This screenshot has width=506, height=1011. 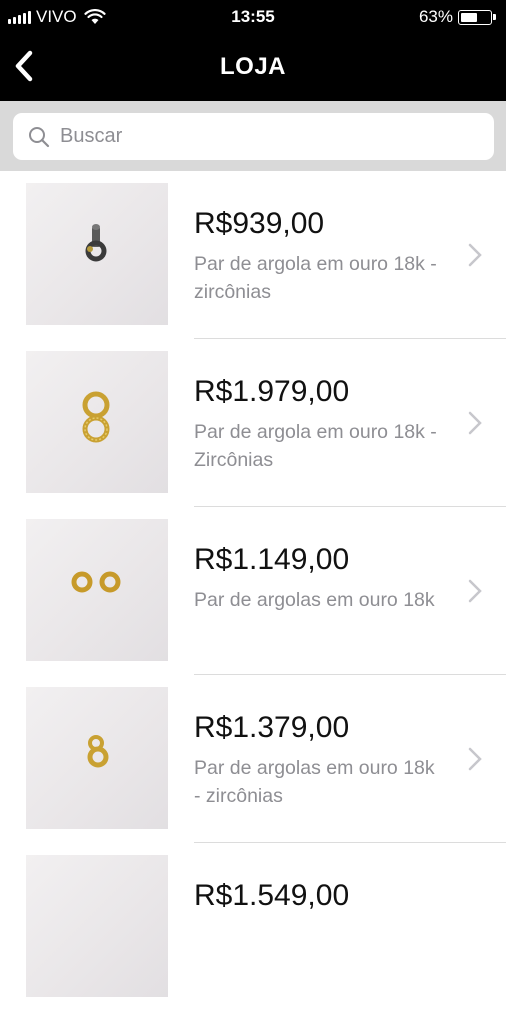 I want to click on status-right: 63%, so click(x=457, y=17).